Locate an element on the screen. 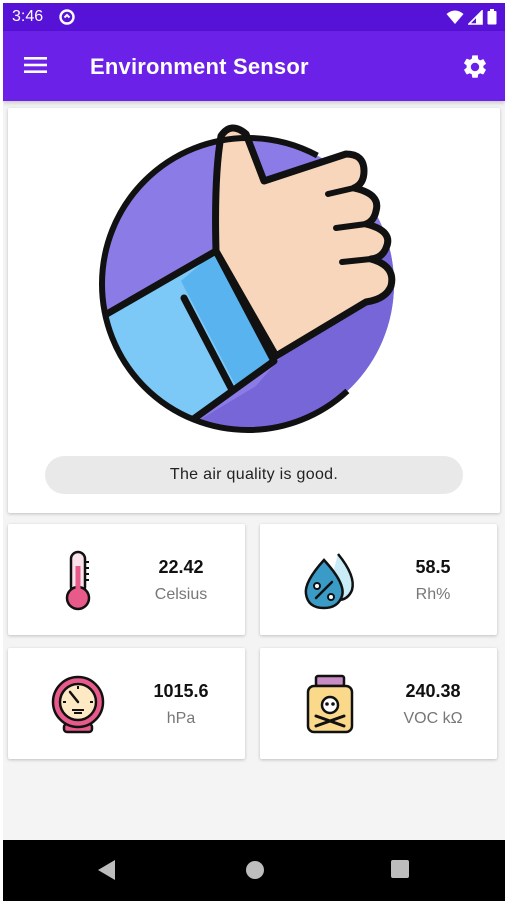 Image resolution: width=508 pixels, height=904 pixels. app-bar: Environment Sensor is located at coordinates (254, 66).